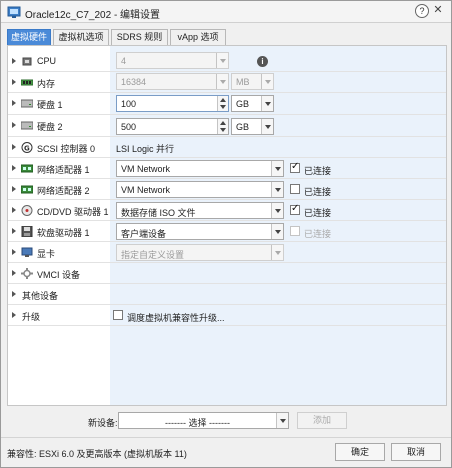  What do you see at coordinates (97, 454) in the screenshot?
I see `compatibility-text: 兼容性: ESXi 6.0 及更高版本 (虚拟机版本 11)` at bounding box center [97, 454].